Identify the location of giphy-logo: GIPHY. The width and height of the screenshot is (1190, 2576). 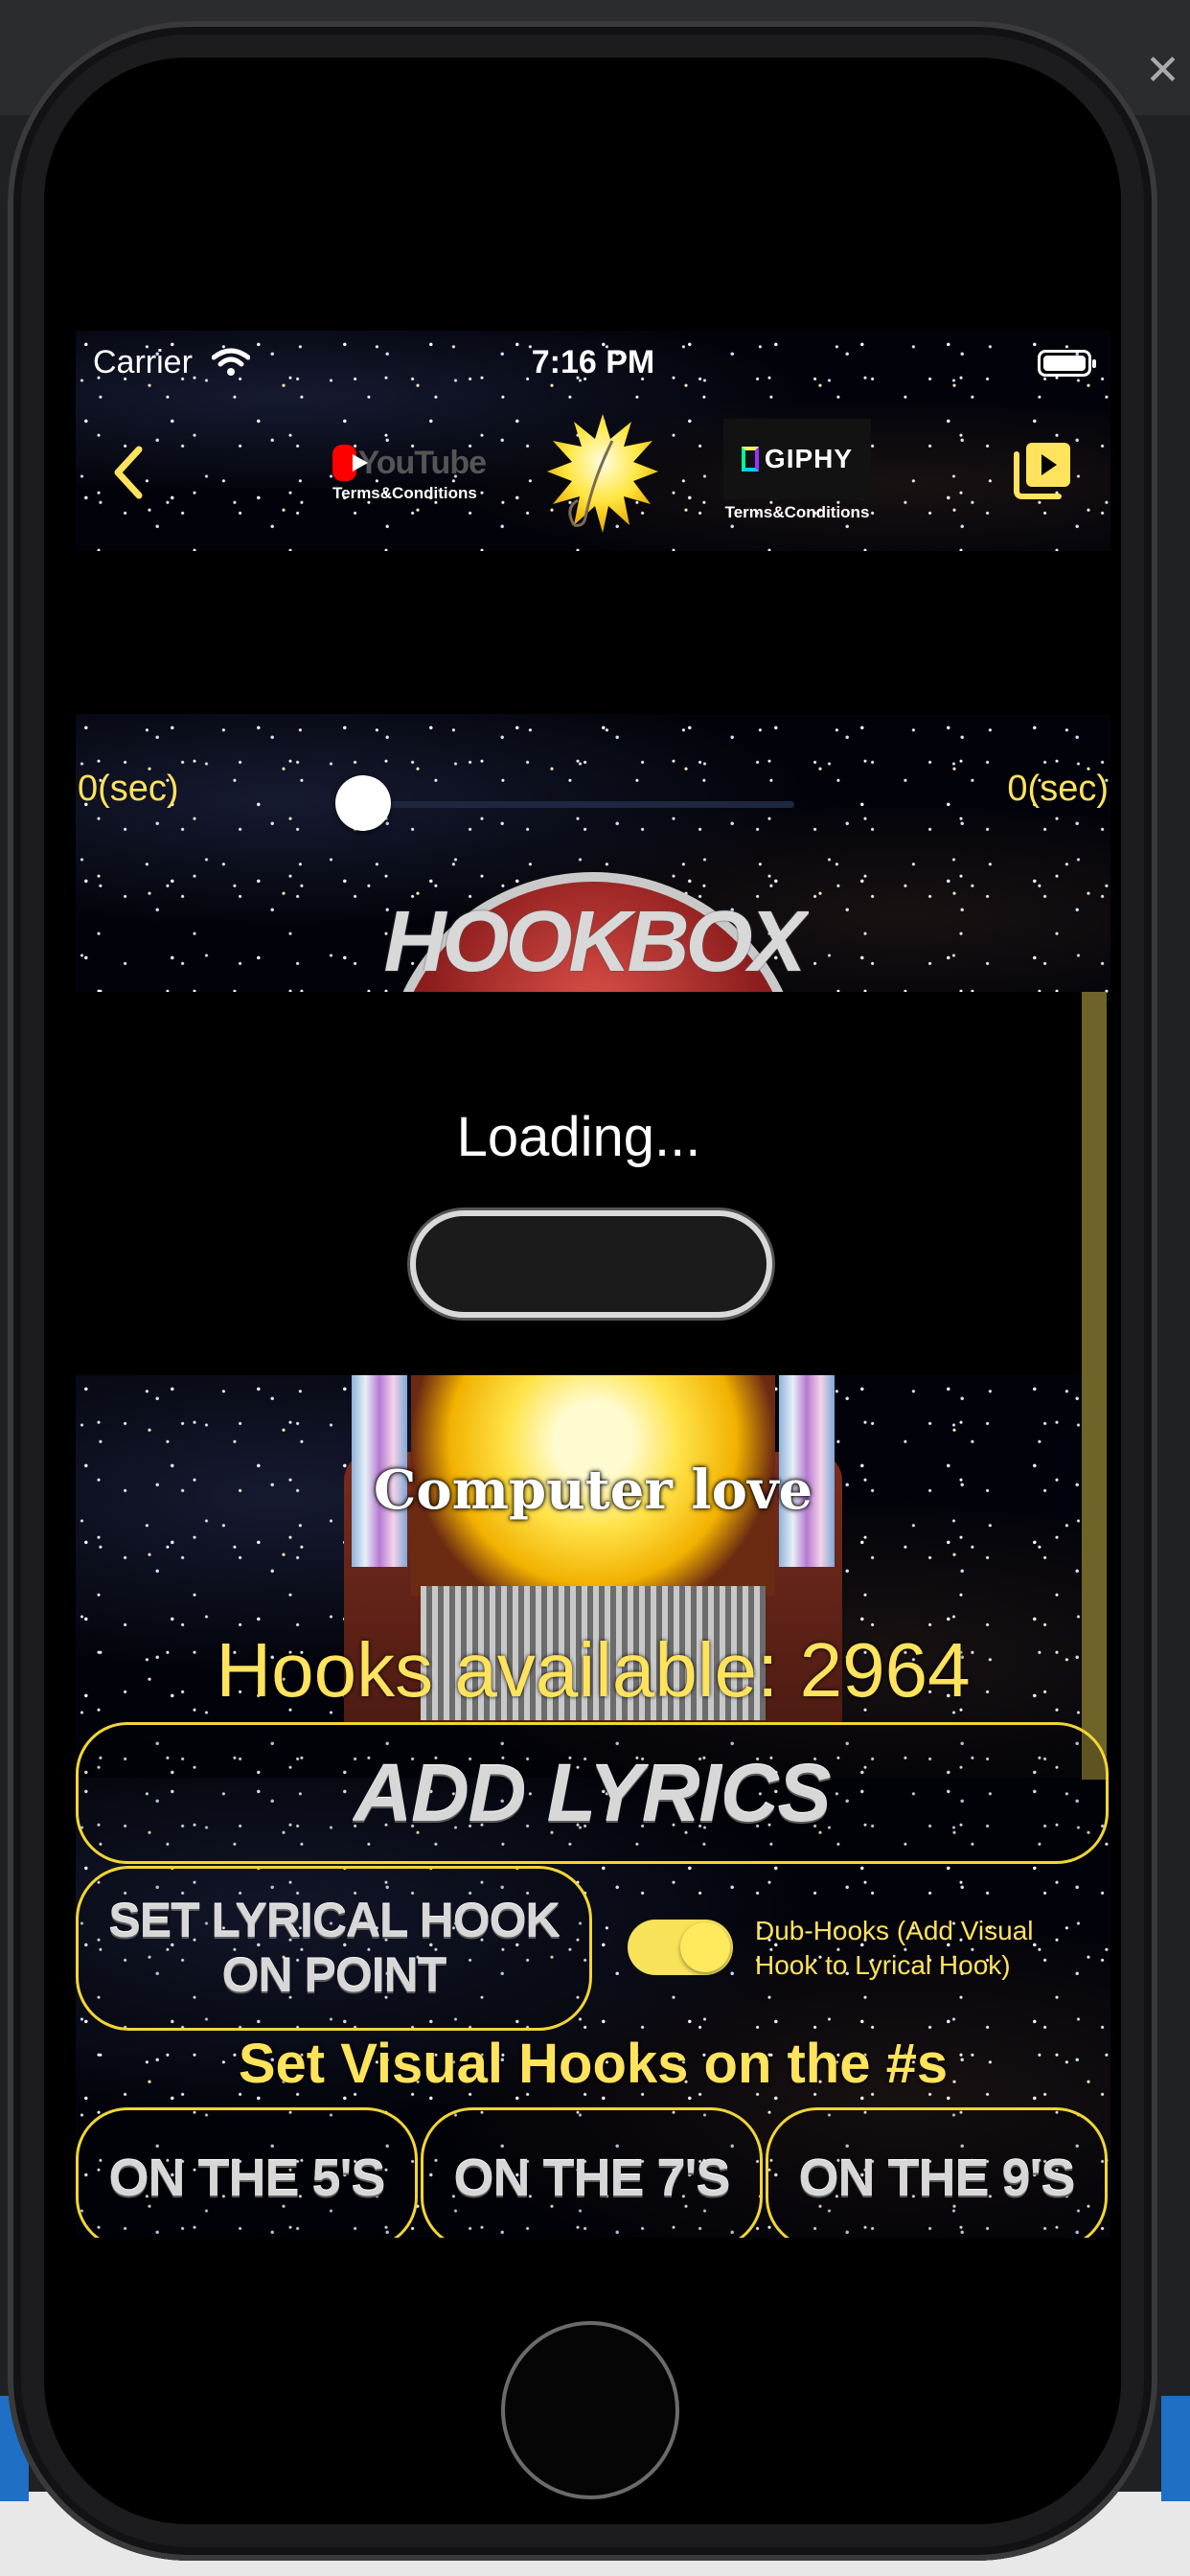
(797, 459).